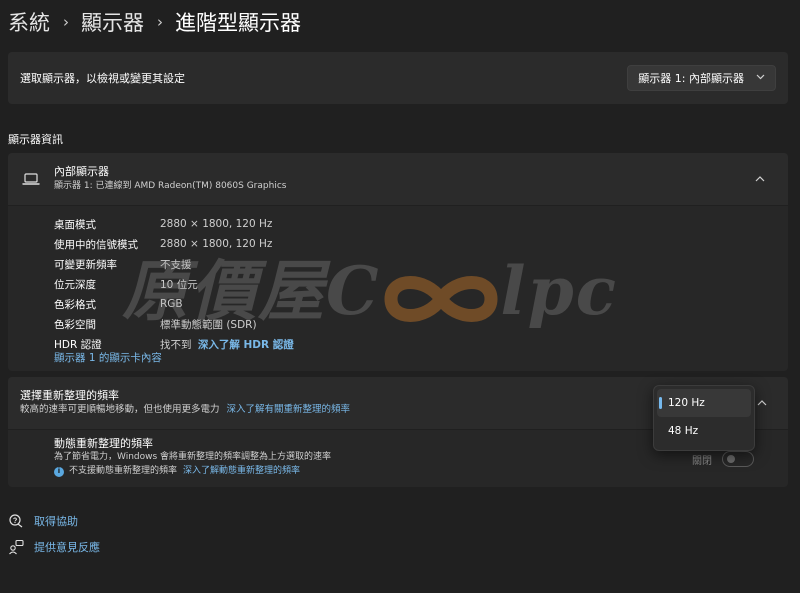  What do you see at coordinates (75, 304) in the screenshot?
I see `info-key: 色彩格式` at bounding box center [75, 304].